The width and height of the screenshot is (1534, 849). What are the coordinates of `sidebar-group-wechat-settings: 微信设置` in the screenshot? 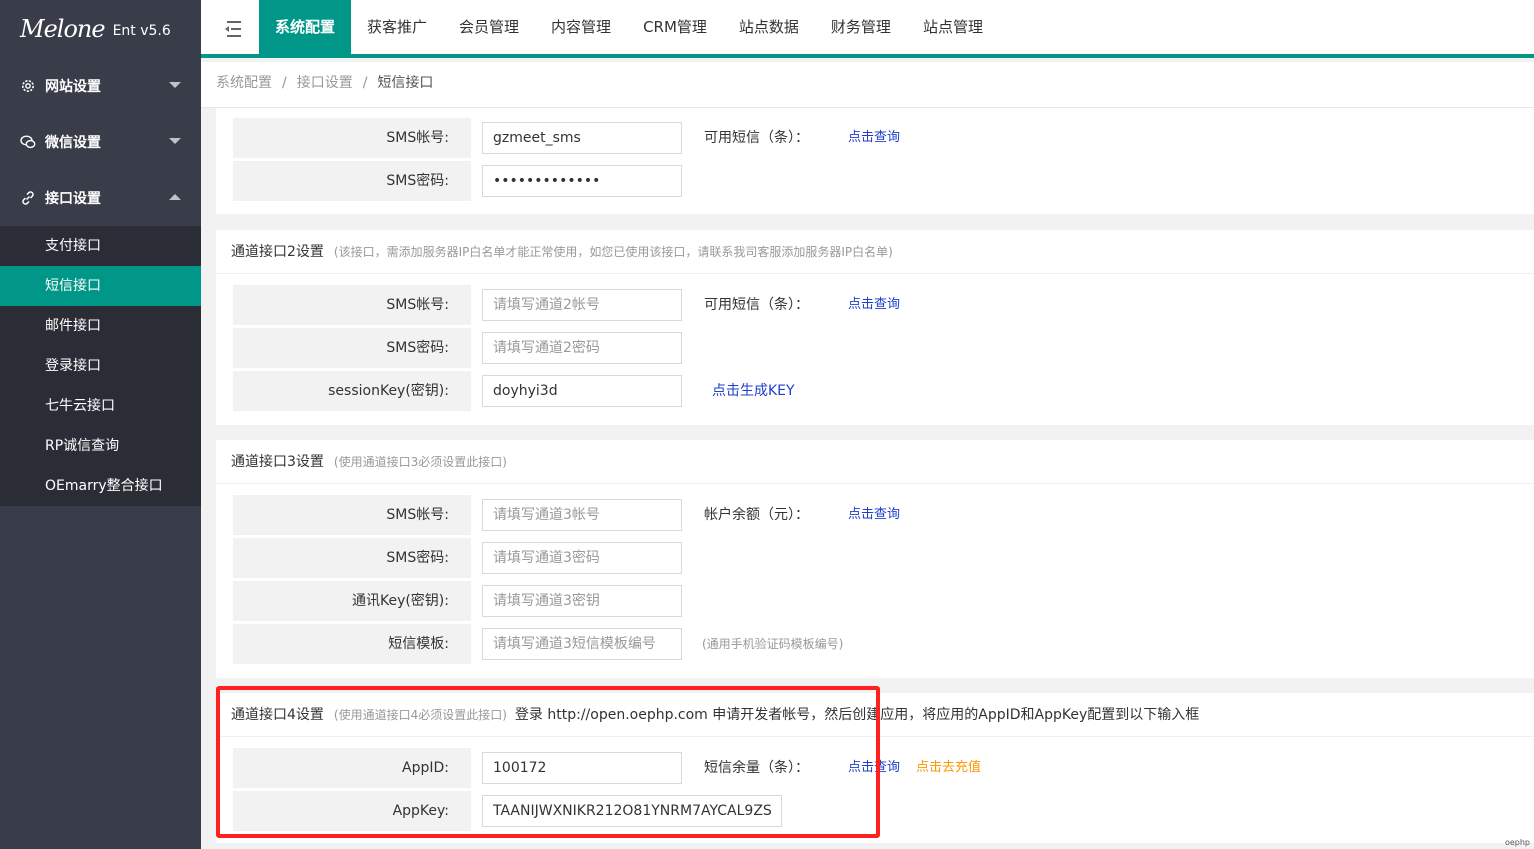 It's located at (100, 142).